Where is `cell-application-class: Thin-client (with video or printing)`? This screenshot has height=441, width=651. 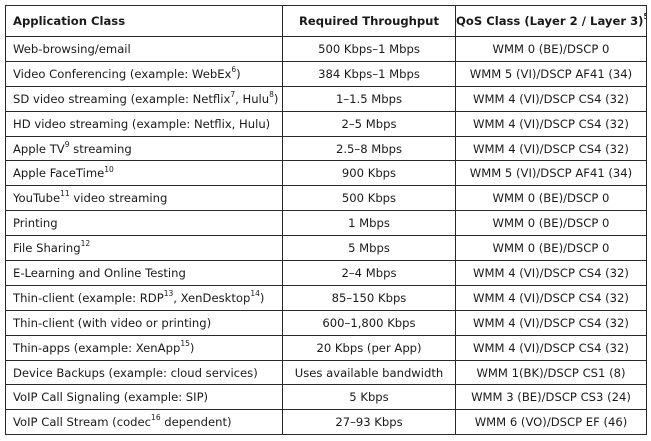
cell-application-class: Thin-client (with video or printing) is located at coordinates (144, 322).